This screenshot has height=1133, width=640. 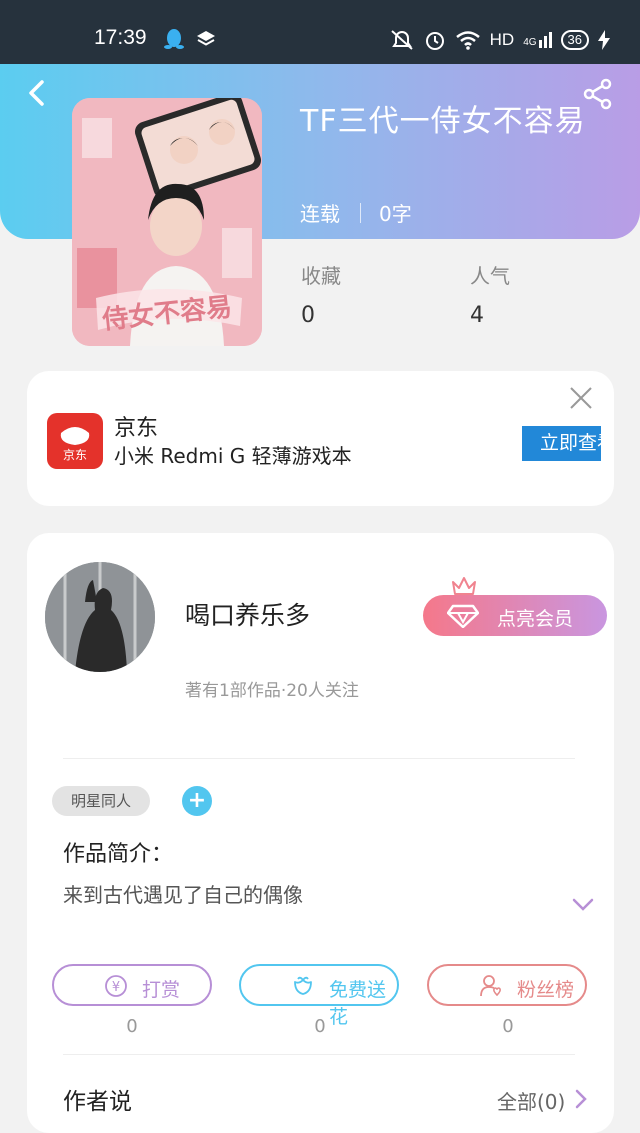 What do you see at coordinates (320, 32) in the screenshot?
I see `status-bar: 17:39 HD 4G 36` at bounding box center [320, 32].